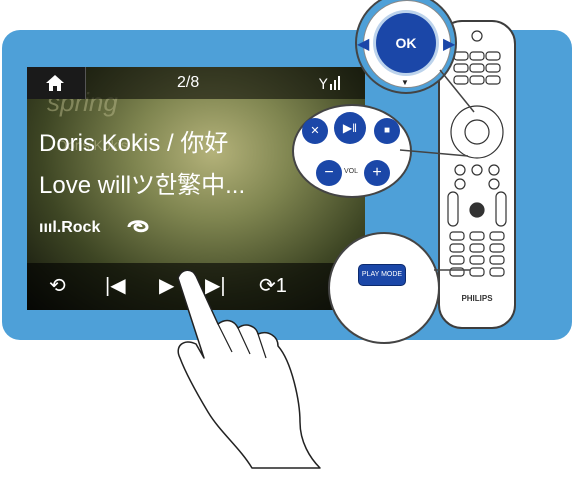 The image size is (574, 477). What do you see at coordinates (138, 226) in the screenshot?
I see `genre-swirl-icon` at bounding box center [138, 226].